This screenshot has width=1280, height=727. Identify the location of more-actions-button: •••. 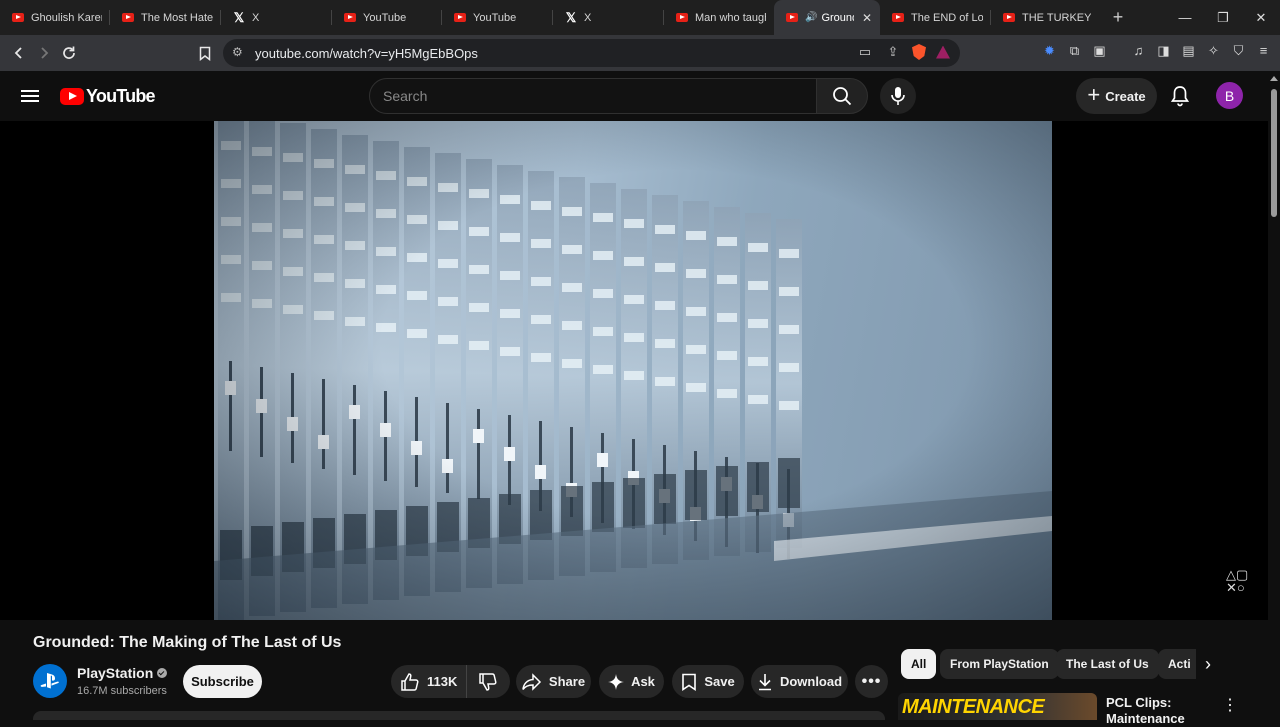
(871, 681).